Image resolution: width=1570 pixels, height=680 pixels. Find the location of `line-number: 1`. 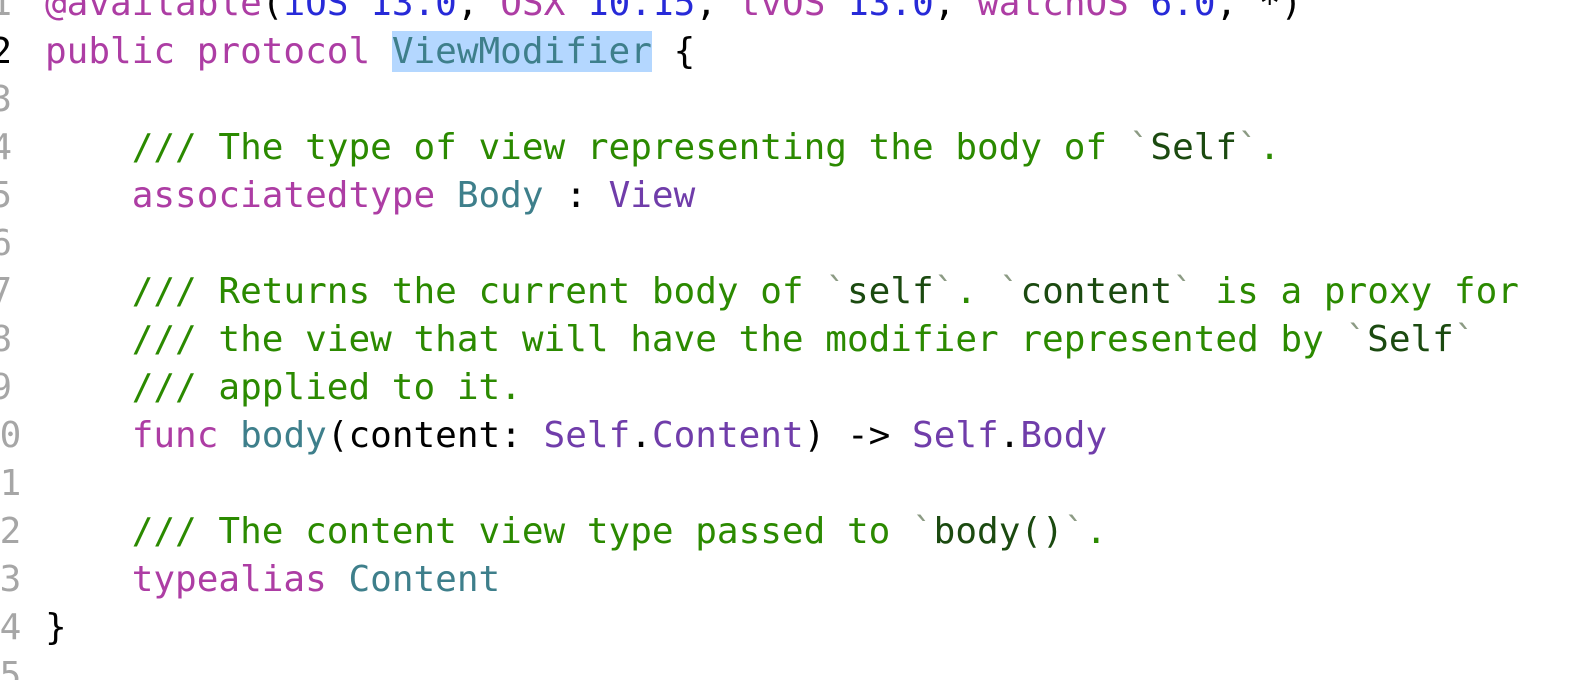

line-number: 1 is located at coordinates (6, 12).